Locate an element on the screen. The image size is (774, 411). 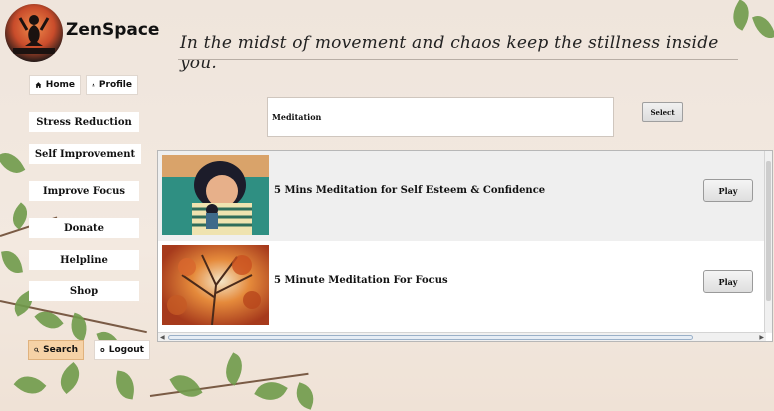
sidebar-item-self-improvement: Self Improvement is located at coordinates (85, 154).